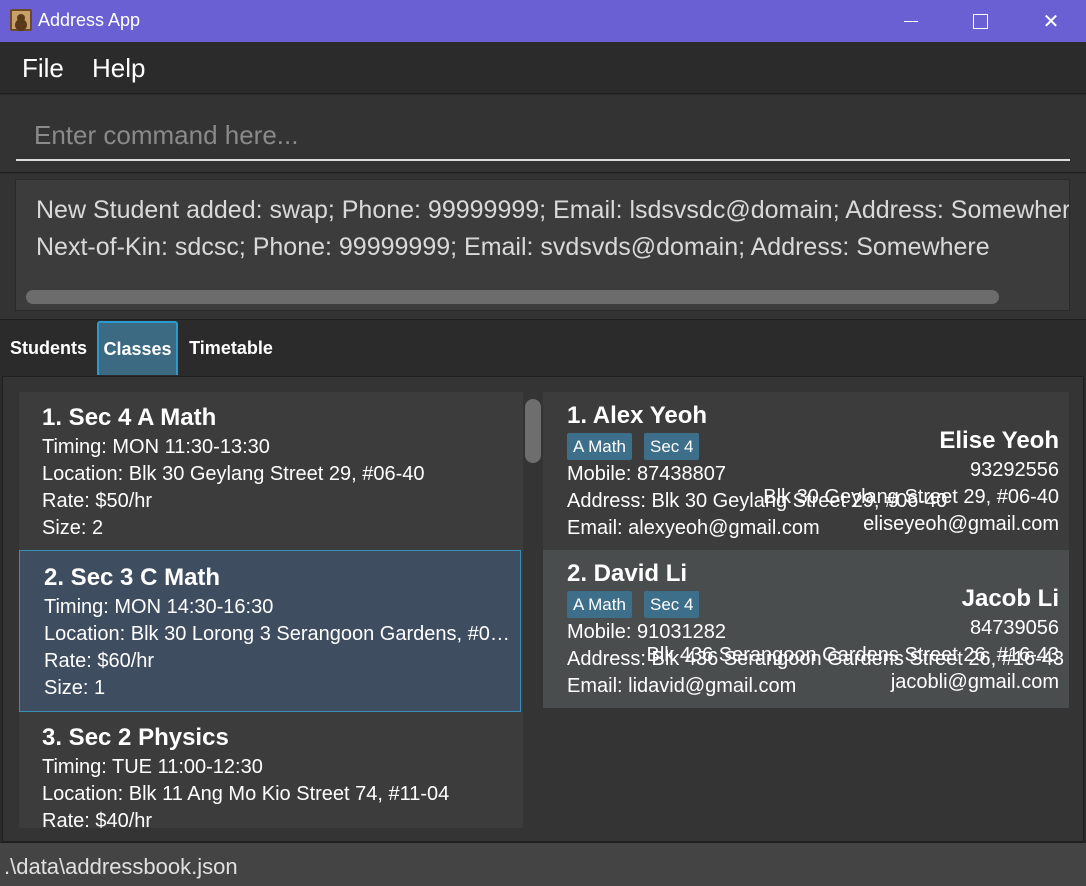  Describe the element at coordinates (512, 297) in the screenshot. I see `horizontal-scrollbar` at that location.